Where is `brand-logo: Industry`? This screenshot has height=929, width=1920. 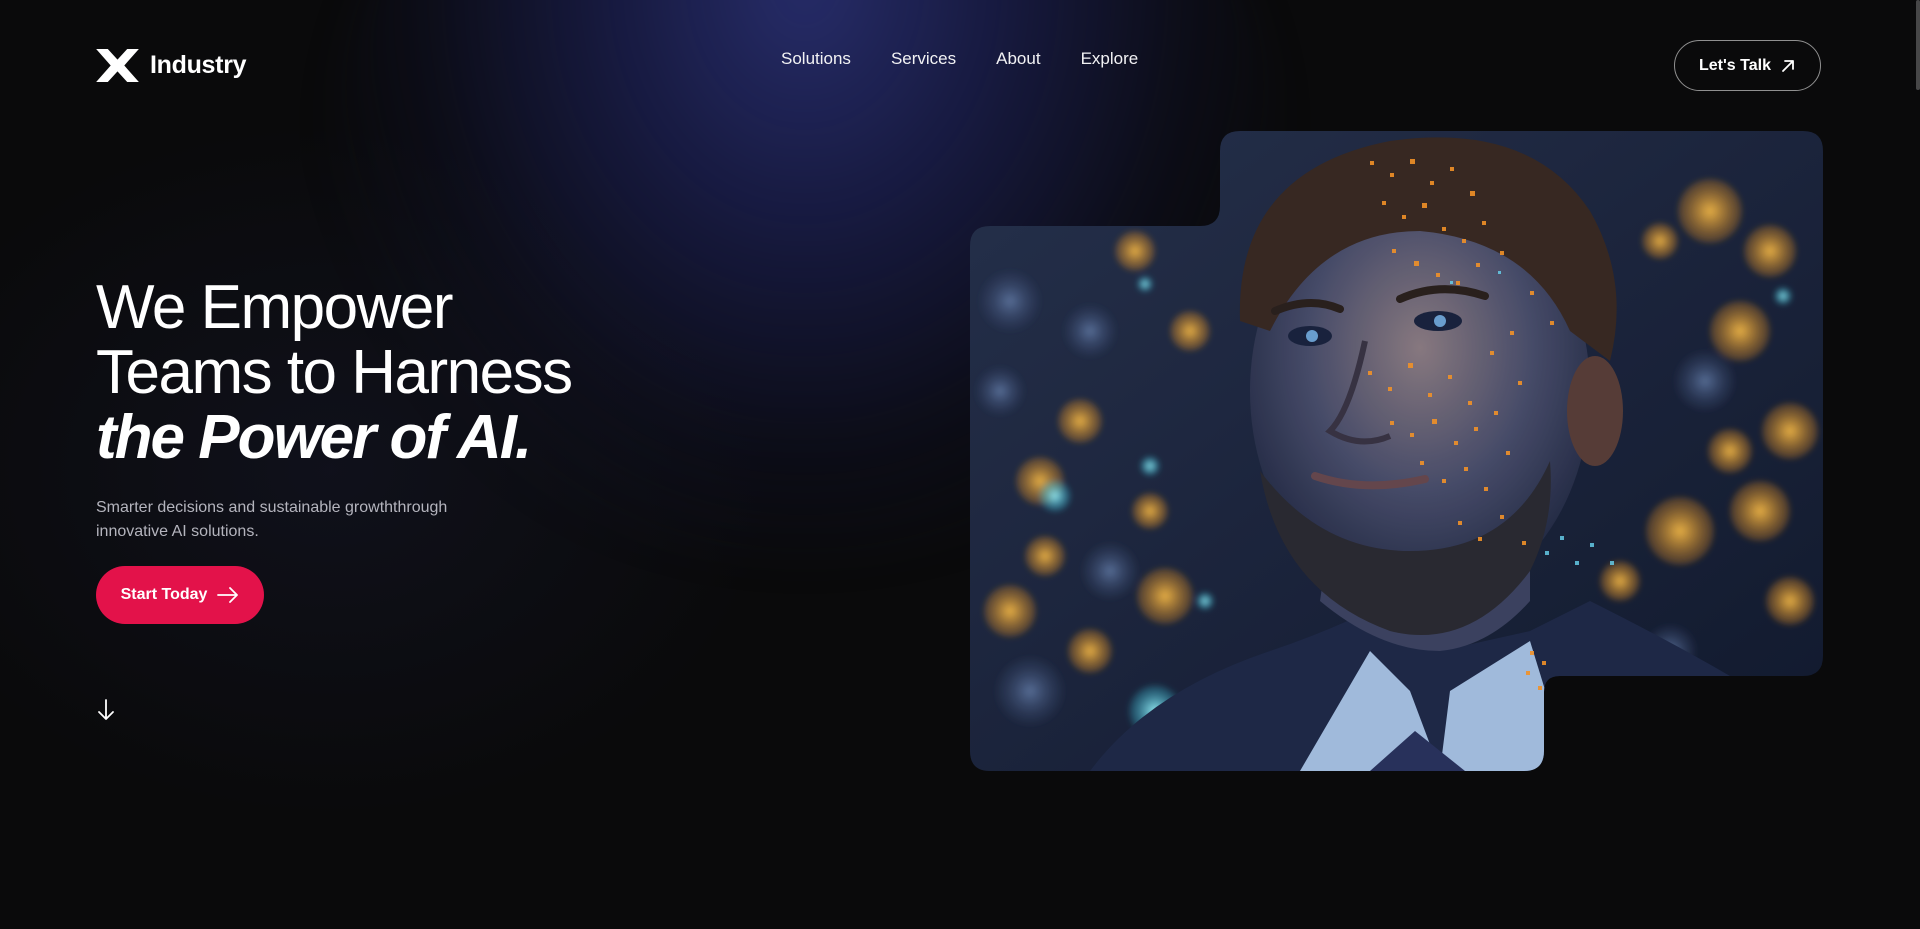 brand-logo: Industry is located at coordinates (171, 65).